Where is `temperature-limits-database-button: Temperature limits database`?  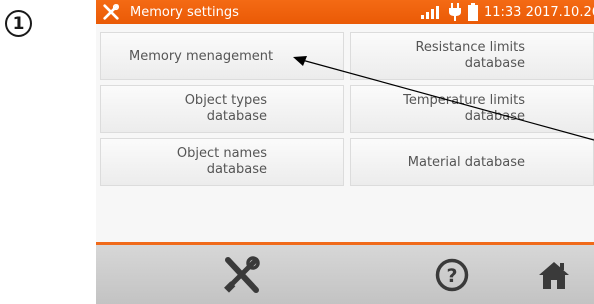
temperature-limits-database-button: Temperature limits database is located at coordinates (472, 109).